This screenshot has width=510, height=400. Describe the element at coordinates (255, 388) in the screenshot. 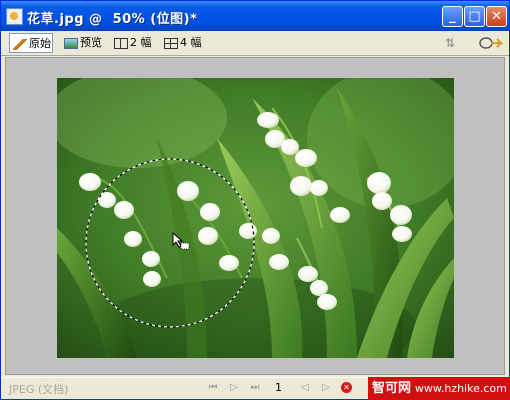

I see `last-frame-icon: ⏭` at that location.